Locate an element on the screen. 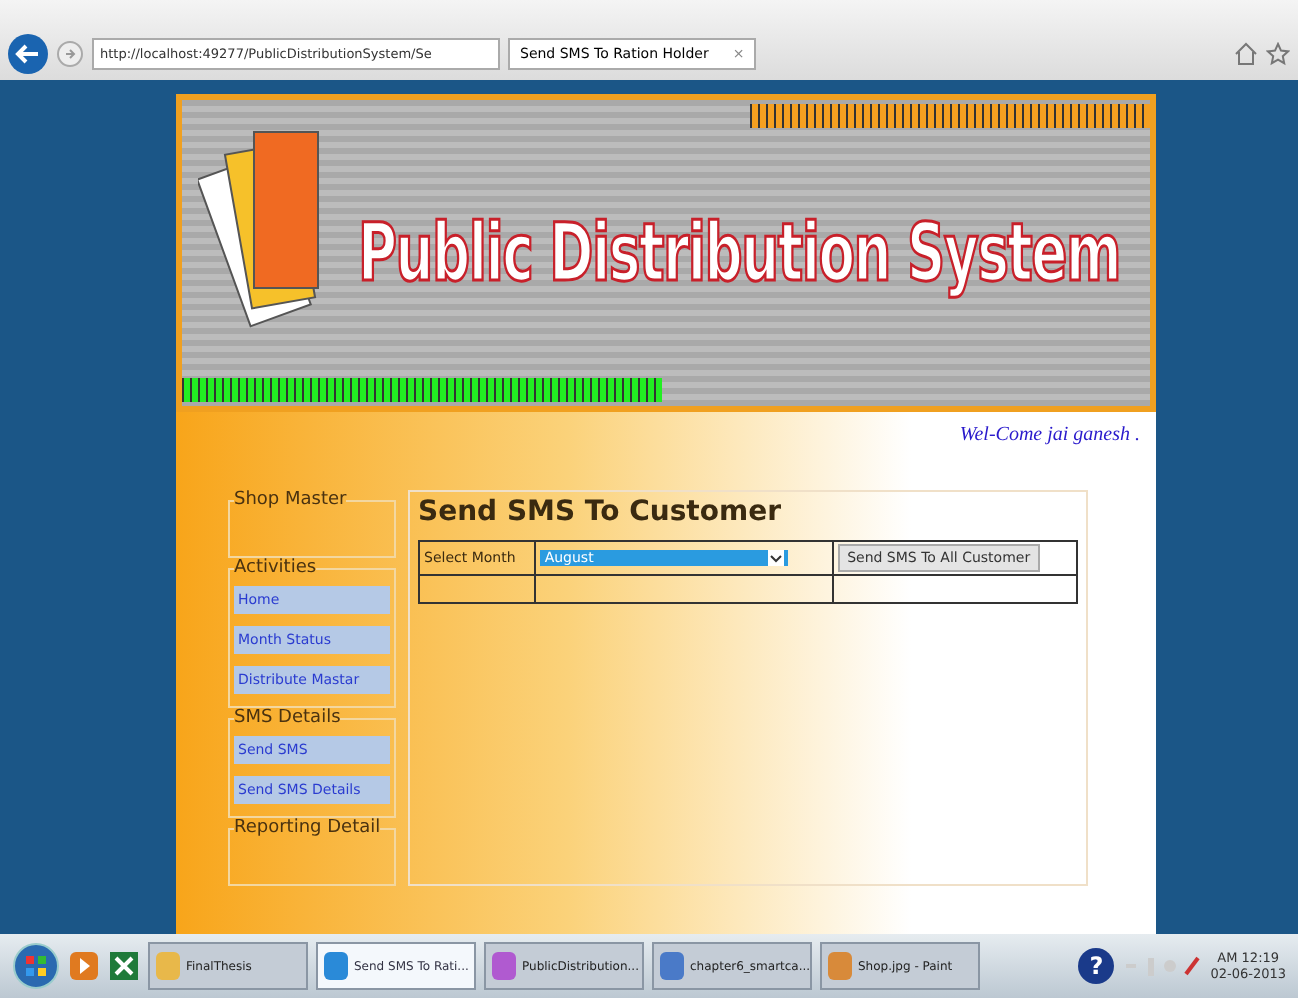 The image size is (1298, 998). menu-heading: Shop Master is located at coordinates (290, 500).